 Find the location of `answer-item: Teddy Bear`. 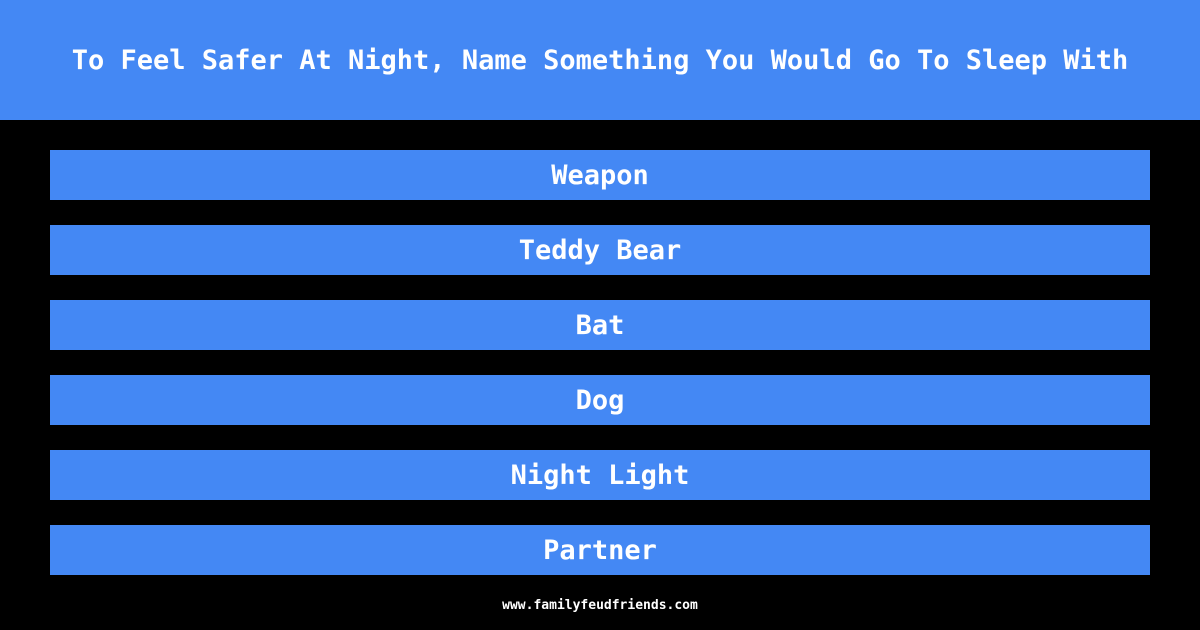

answer-item: Teddy Bear is located at coordinates (600, 250).